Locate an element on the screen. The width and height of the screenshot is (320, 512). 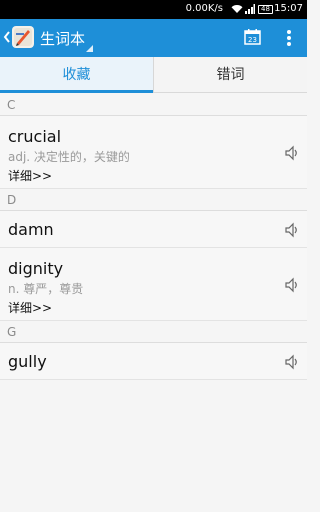
status-bar: 0.00K/s 48 15:07 is located at coordinates (153, 9).